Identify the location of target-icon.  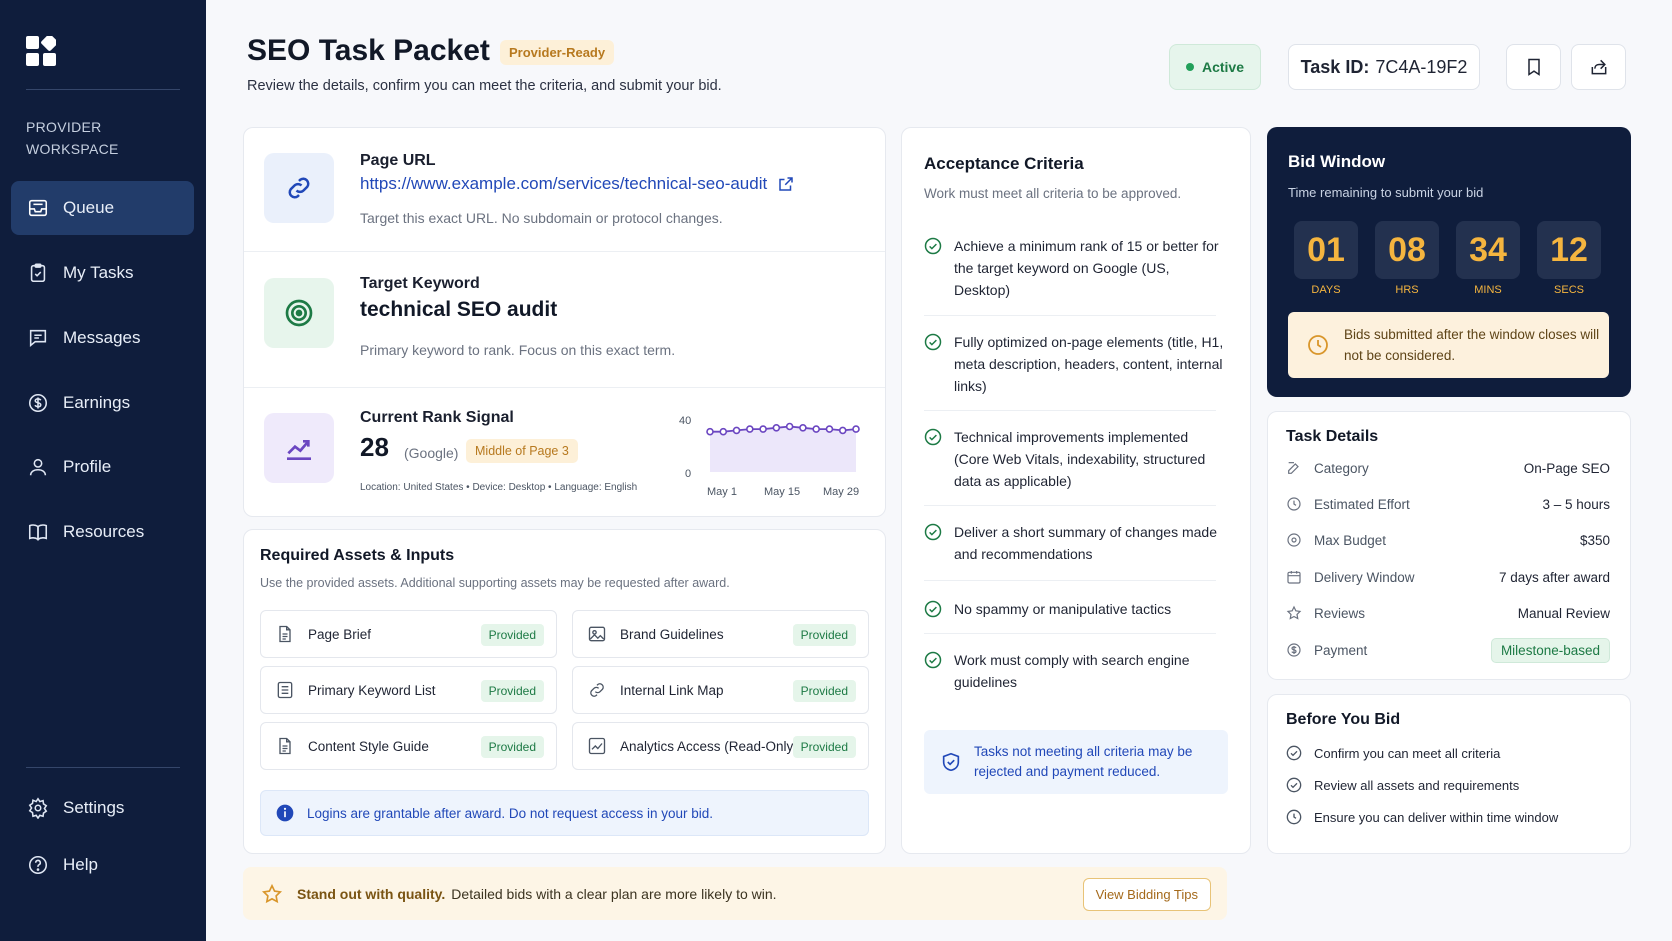
(1294, 540).